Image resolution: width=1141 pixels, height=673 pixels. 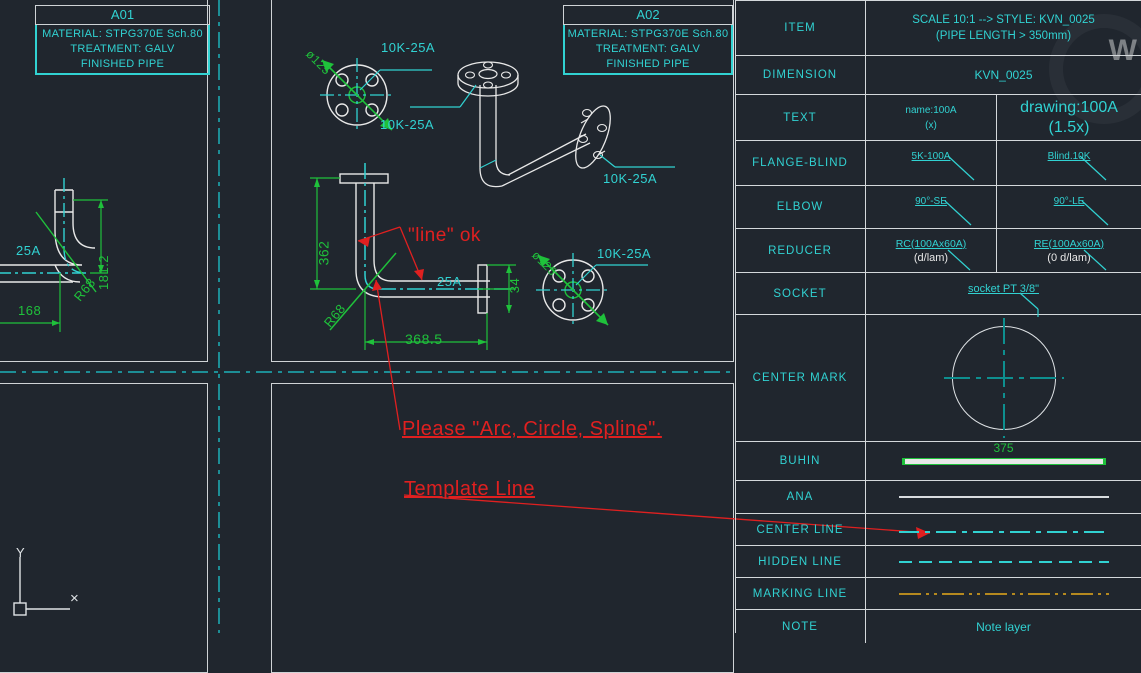 I want to click on reducer-right-text: RE(100Ax60A), so click(x=1069, y=243).